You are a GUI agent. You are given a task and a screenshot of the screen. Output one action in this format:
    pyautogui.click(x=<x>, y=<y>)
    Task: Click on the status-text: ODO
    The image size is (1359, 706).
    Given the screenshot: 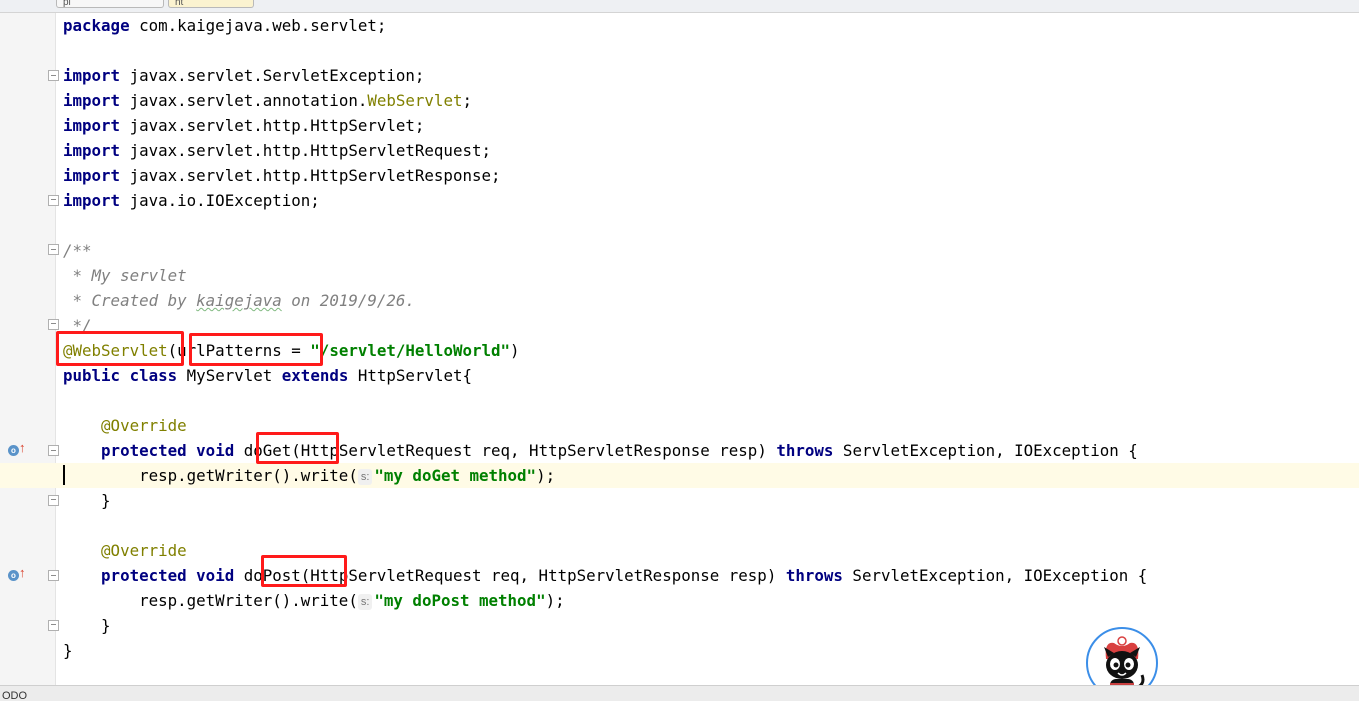 What is the action you would take?
    pyautogui.click(x=14, y=696)
    